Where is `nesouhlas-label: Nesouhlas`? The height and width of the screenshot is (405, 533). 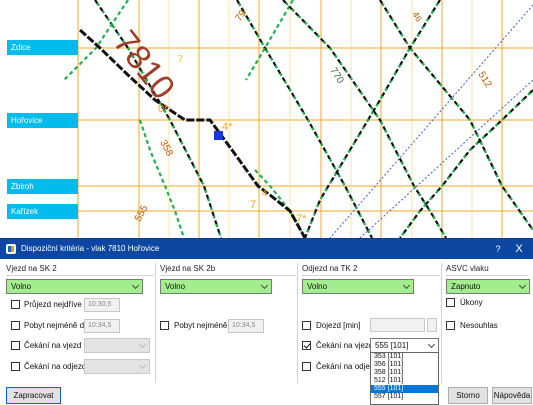 nesouhlas-label: Nesouhlas is located at coordinates (479, 325).